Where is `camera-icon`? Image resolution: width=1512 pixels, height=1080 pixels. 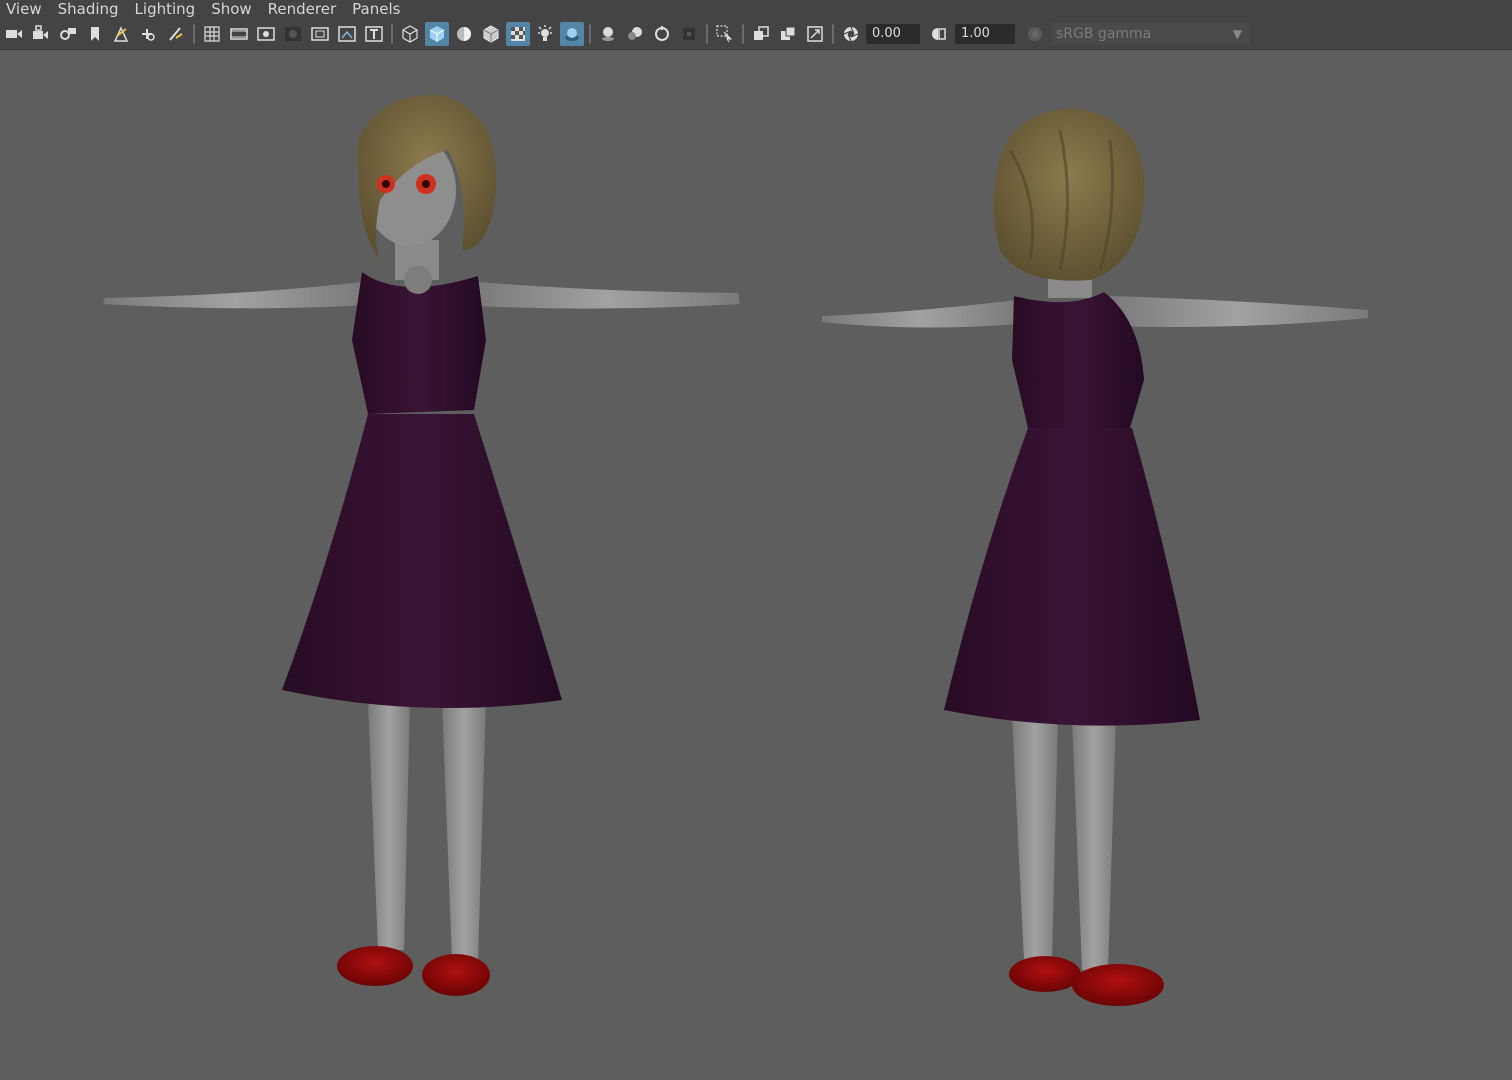 camera-icon is located at coordinates (14, 34).